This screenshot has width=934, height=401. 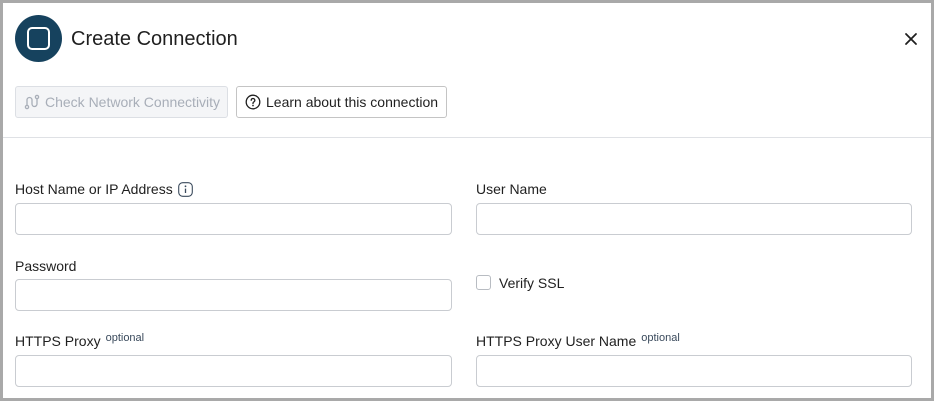 What do you see at coordinates (556, 341) in the screenshot?
I see `https-proxy-user-label: HTTPS Proxy User Name` at bounding box center [556, 341].